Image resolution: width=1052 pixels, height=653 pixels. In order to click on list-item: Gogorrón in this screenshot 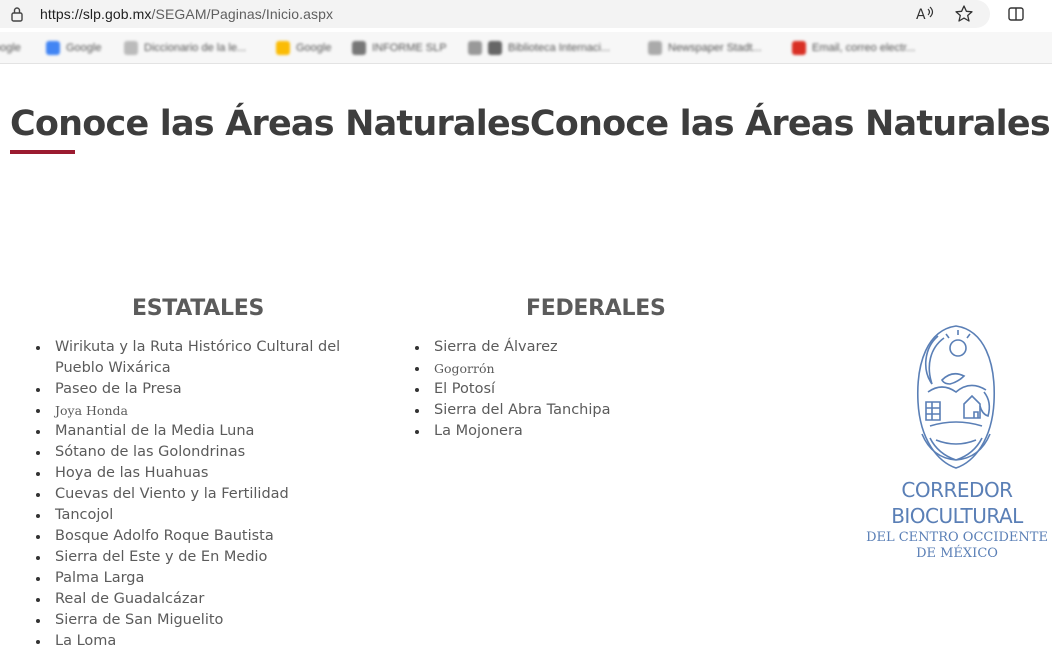, I will do `click(565, 368)`.